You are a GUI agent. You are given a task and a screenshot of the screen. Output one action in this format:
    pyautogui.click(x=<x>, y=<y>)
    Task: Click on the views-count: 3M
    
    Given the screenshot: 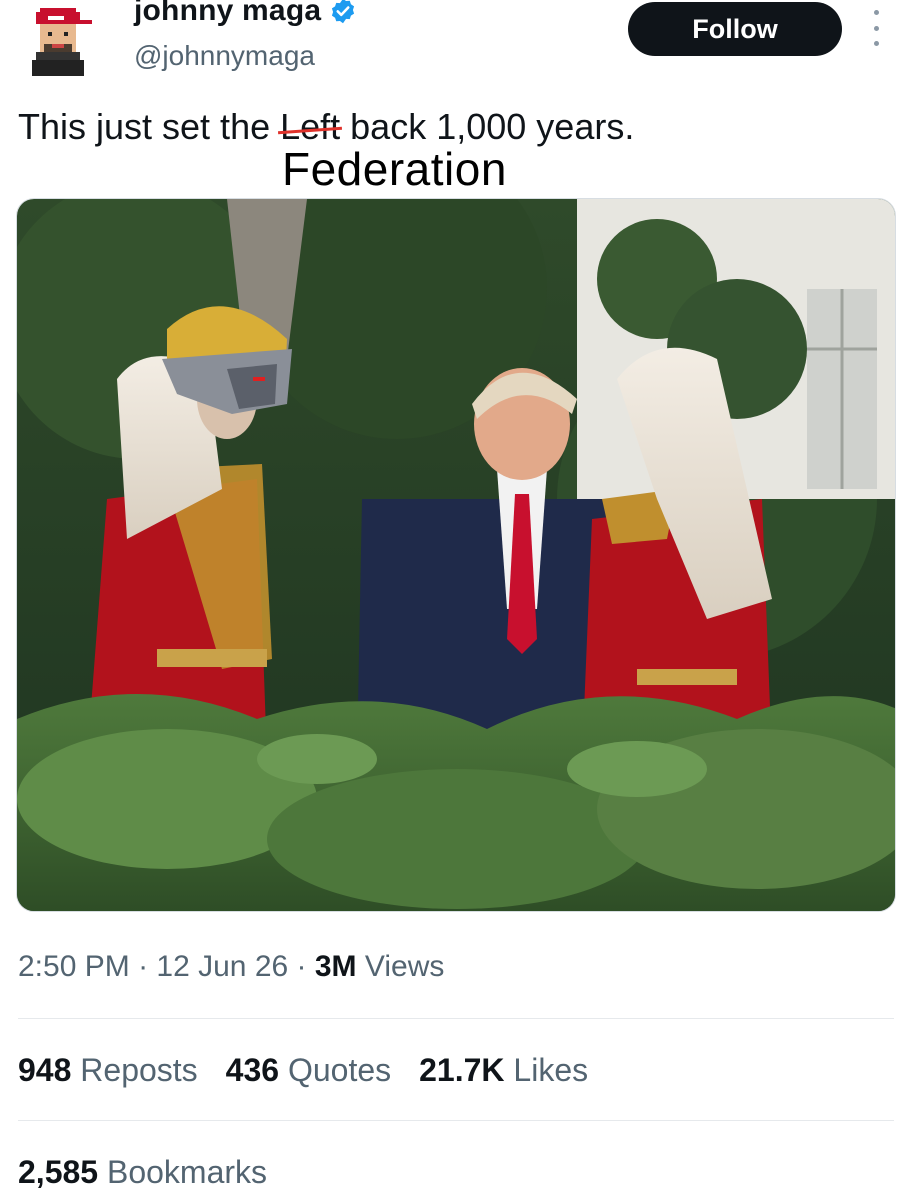 What is the action you would take?
    pyautogui.click(x=335, y=966)
    